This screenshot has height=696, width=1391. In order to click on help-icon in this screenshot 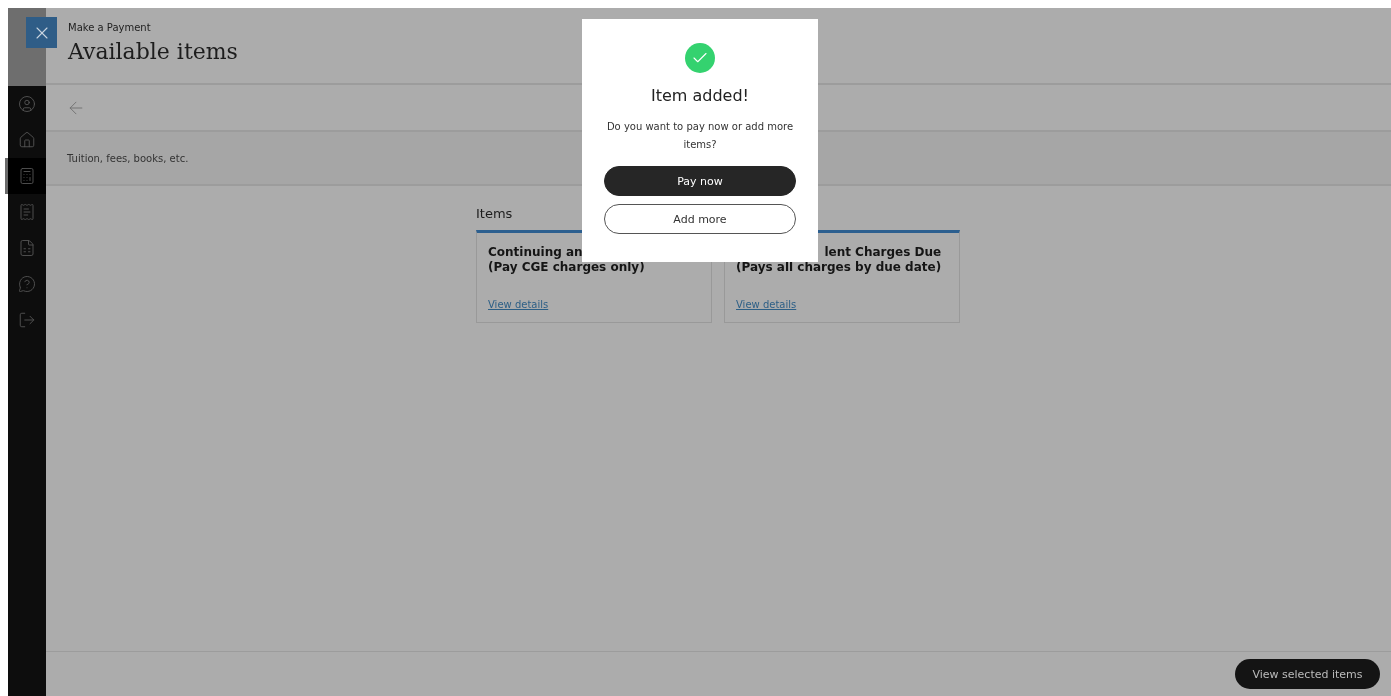, I will do `click(27, 284)`.